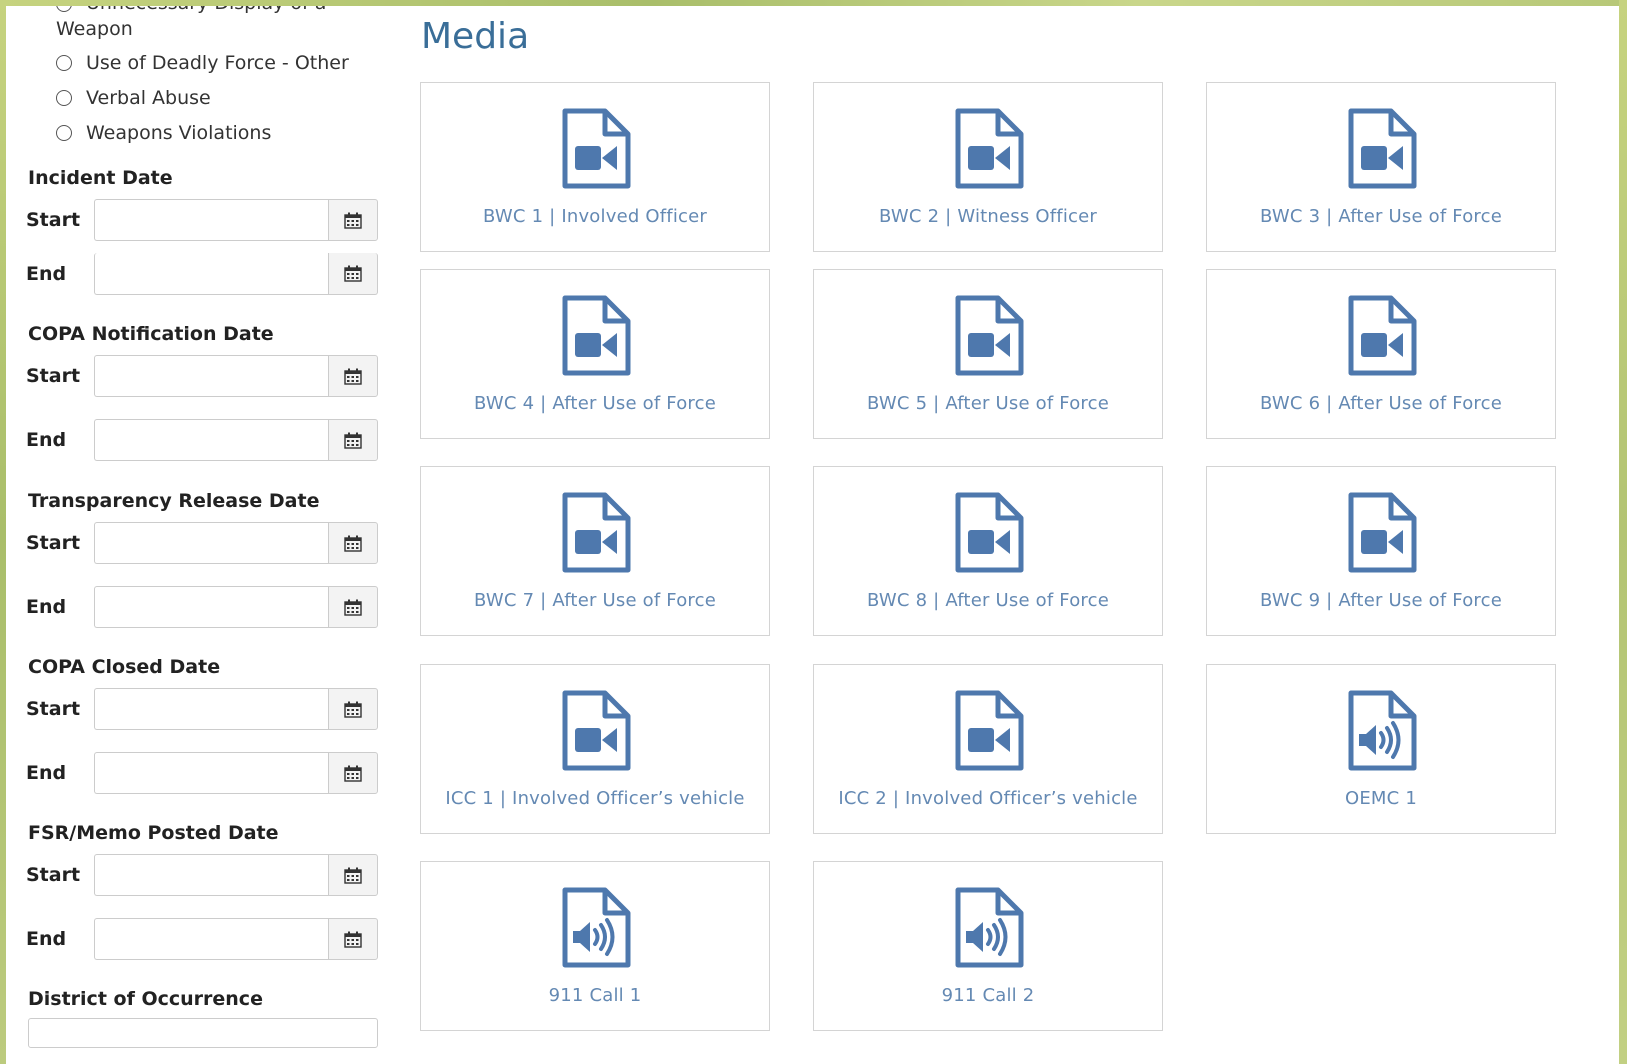  Describe the element at coordinates (594, 798) in the screenshot. I see `media-tile-label: ICC 1 | Involved Officer’s vehicle` at that location.